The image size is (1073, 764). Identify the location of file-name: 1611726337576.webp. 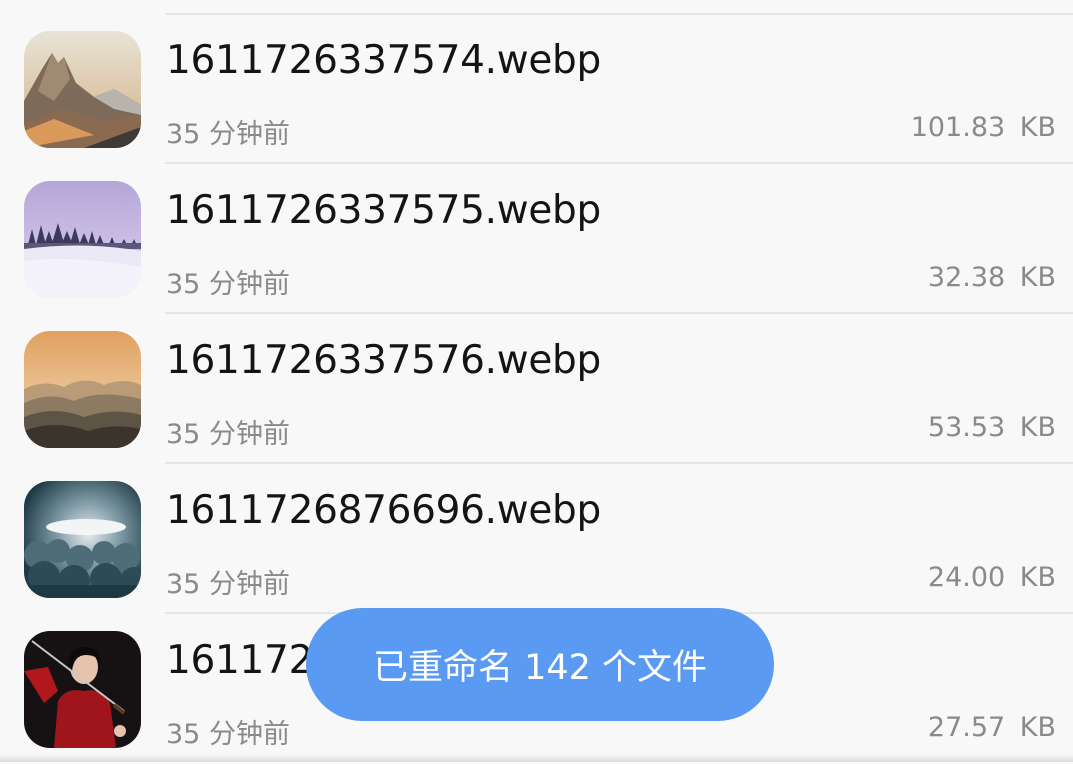
(383, 360).